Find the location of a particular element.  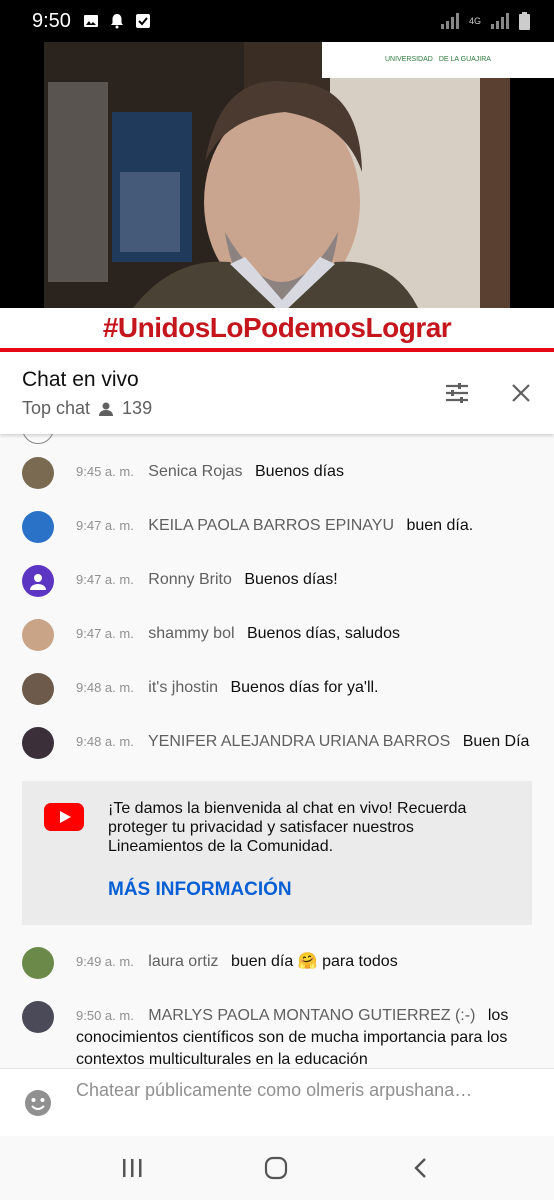

message-author: MARLYS PAOLA MONTANO GUTIERREZ (:-) is located at coordinates (311, 1015).